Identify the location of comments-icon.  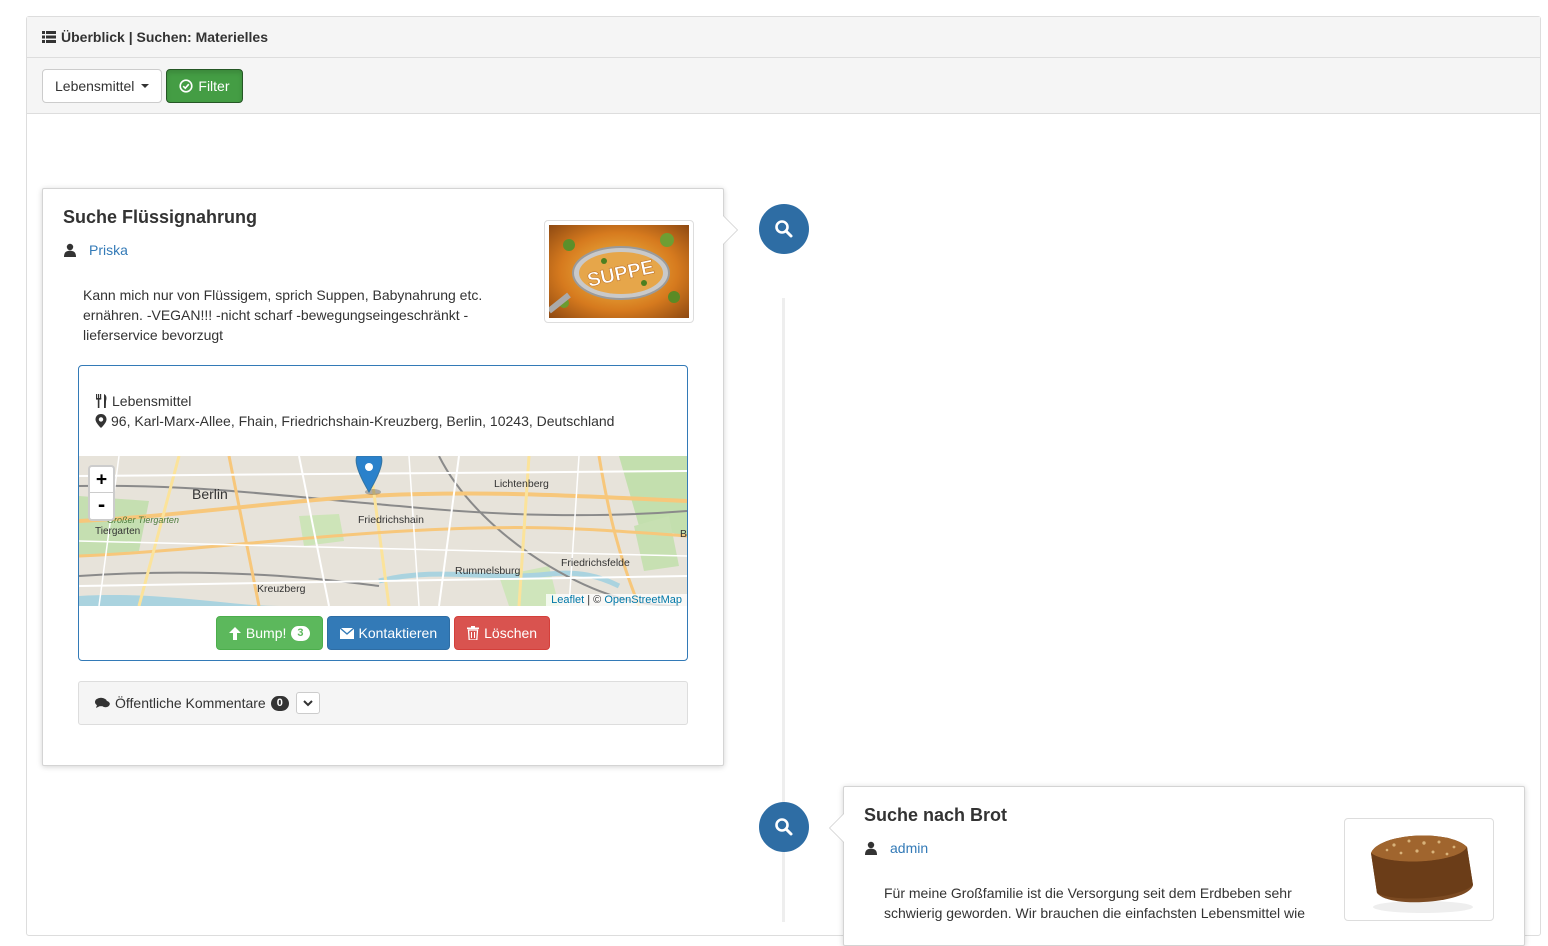
(102, 702).